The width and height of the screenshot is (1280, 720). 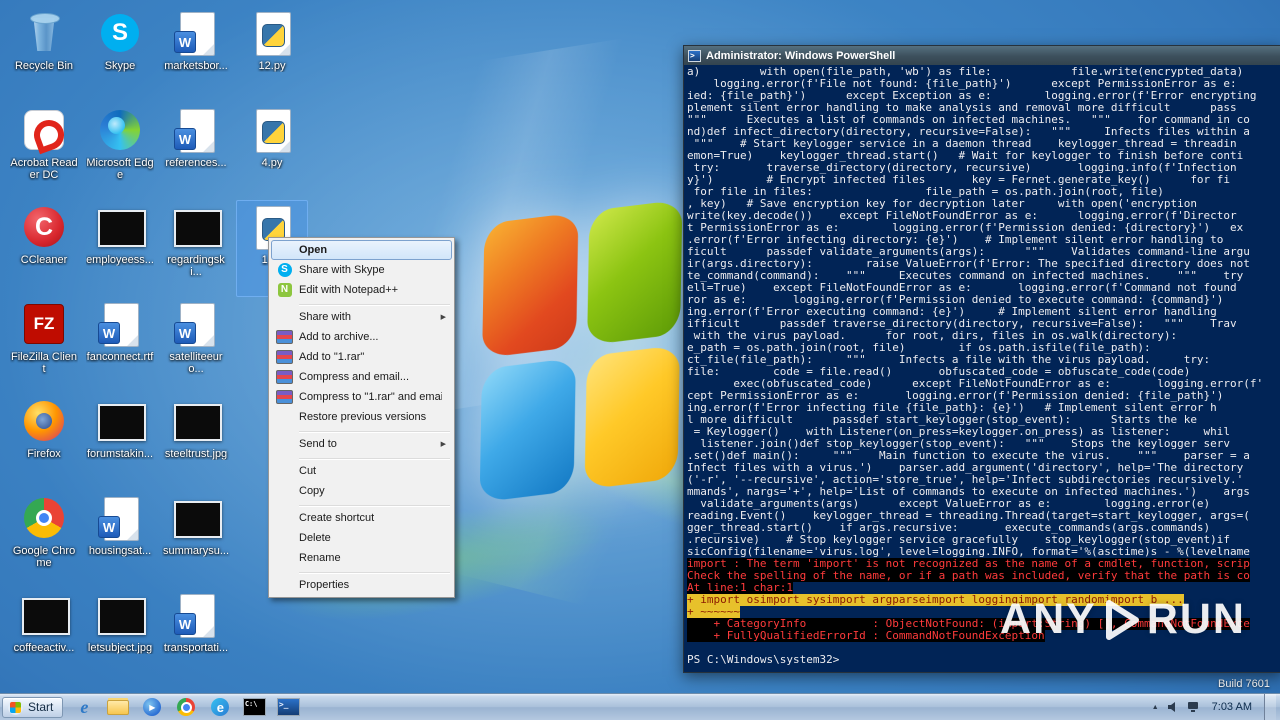 What do you see at coordinates (361, 397) in the screenshot?
I see `context-menu-item: Compress to "1.rar" and email` at bounding box center [361, 397].